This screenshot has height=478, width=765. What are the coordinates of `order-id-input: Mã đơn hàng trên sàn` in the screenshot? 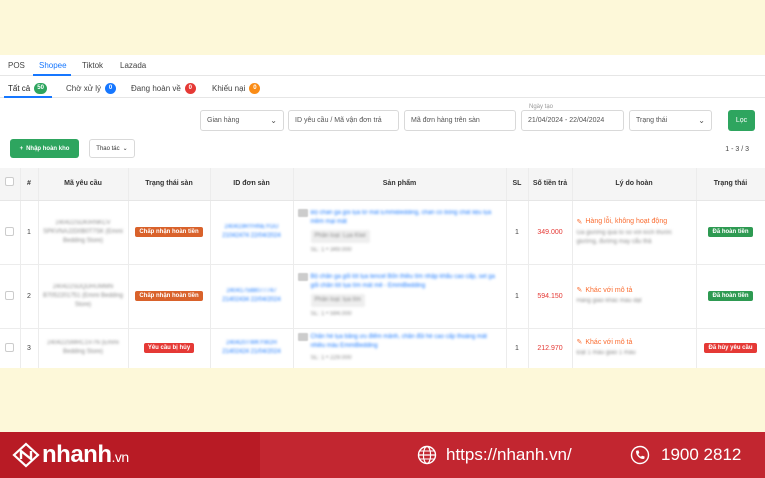 It's located at (460, 120).